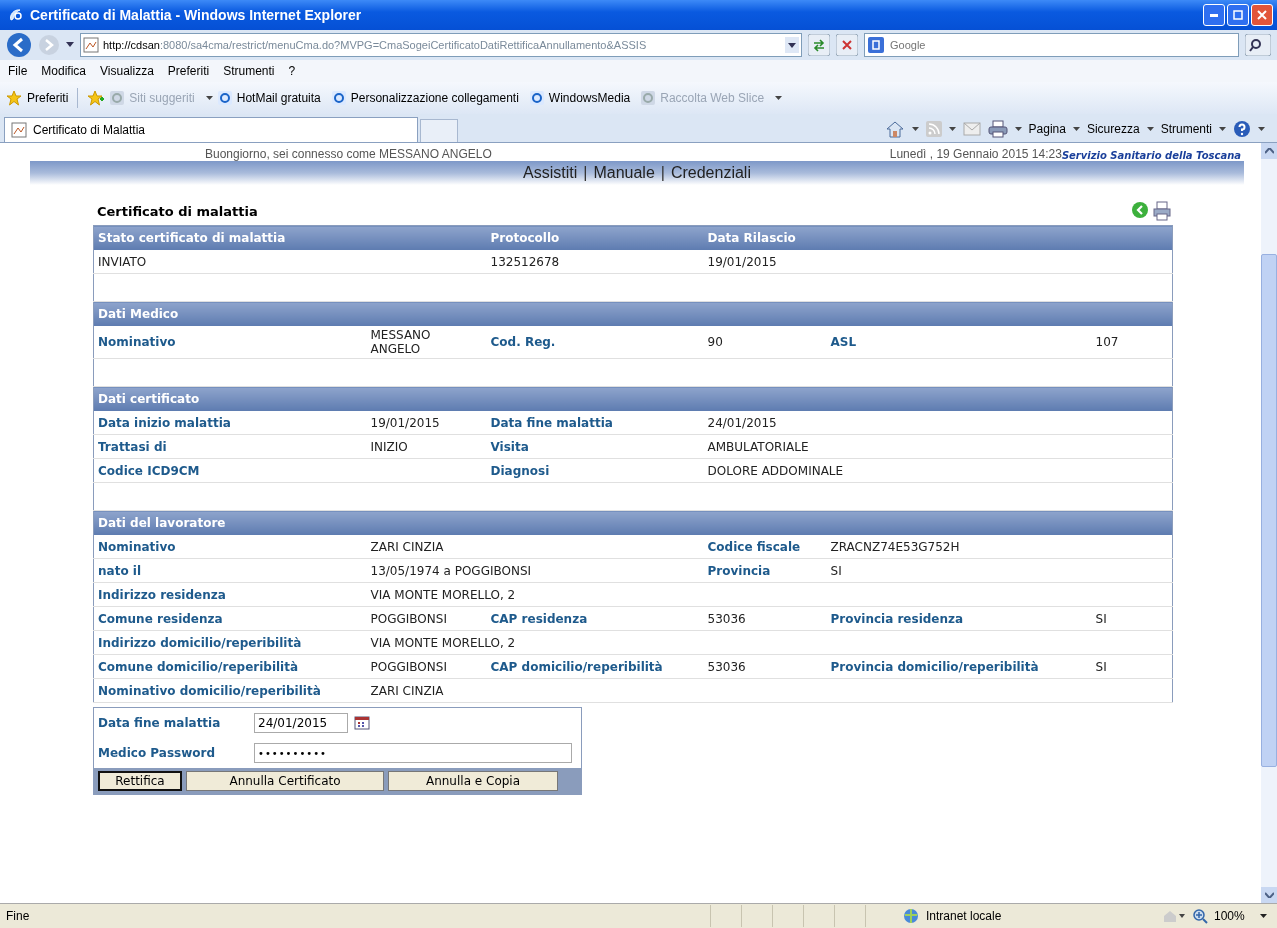  What do you see at coordinates (934, 666) in the screenshot?
I see `field-label: Provincia domicilio/reperibilità` at bounding box center [934, 666].